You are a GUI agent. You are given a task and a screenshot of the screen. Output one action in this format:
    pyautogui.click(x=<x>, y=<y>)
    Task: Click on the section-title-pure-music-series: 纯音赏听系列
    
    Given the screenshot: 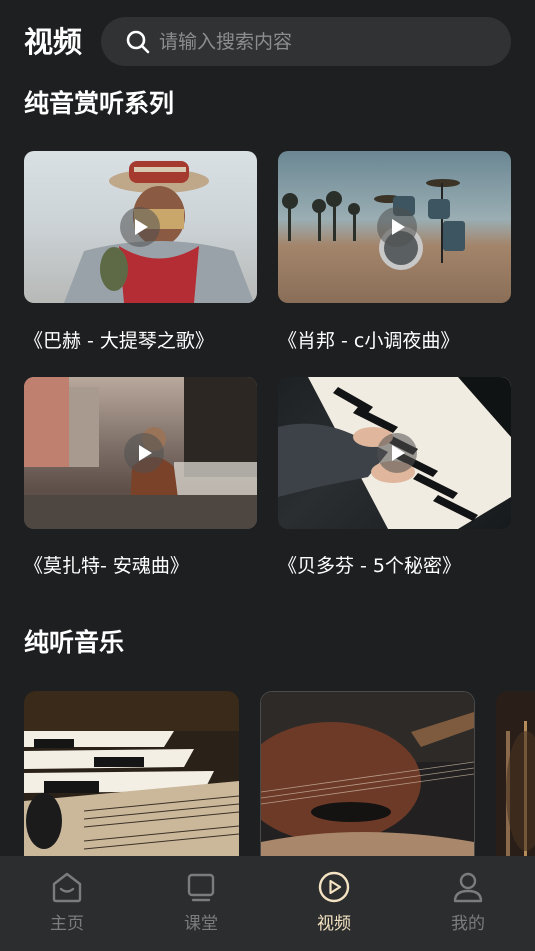 What is the action you would take?
    pyautogui.click(x=99, y=103)
    